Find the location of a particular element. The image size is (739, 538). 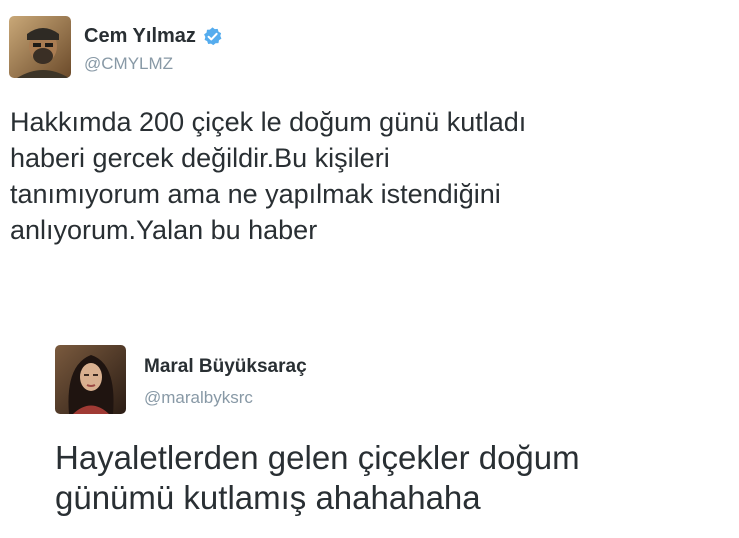

display-name: Maral Büyüksaraç is located at coordinates (225, 367).